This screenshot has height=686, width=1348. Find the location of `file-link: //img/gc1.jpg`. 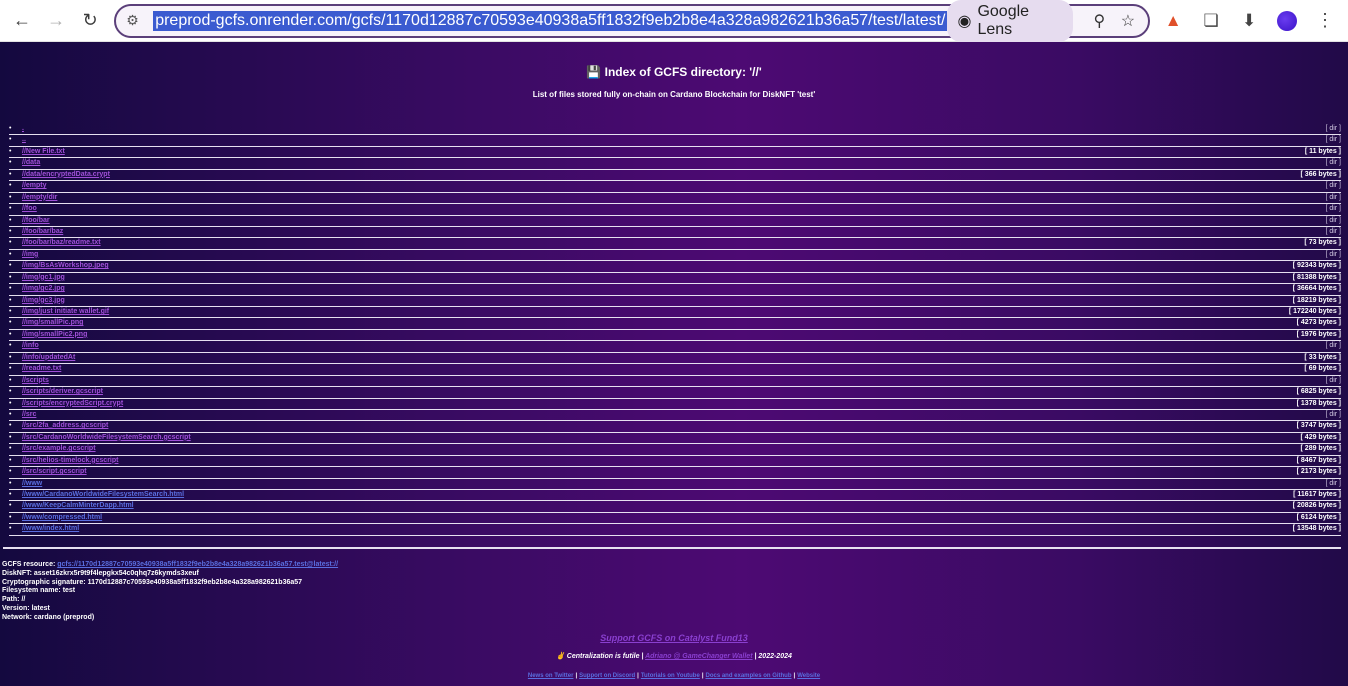

file-link: //img/gc1.jpg is located at coordinates (43, 277).